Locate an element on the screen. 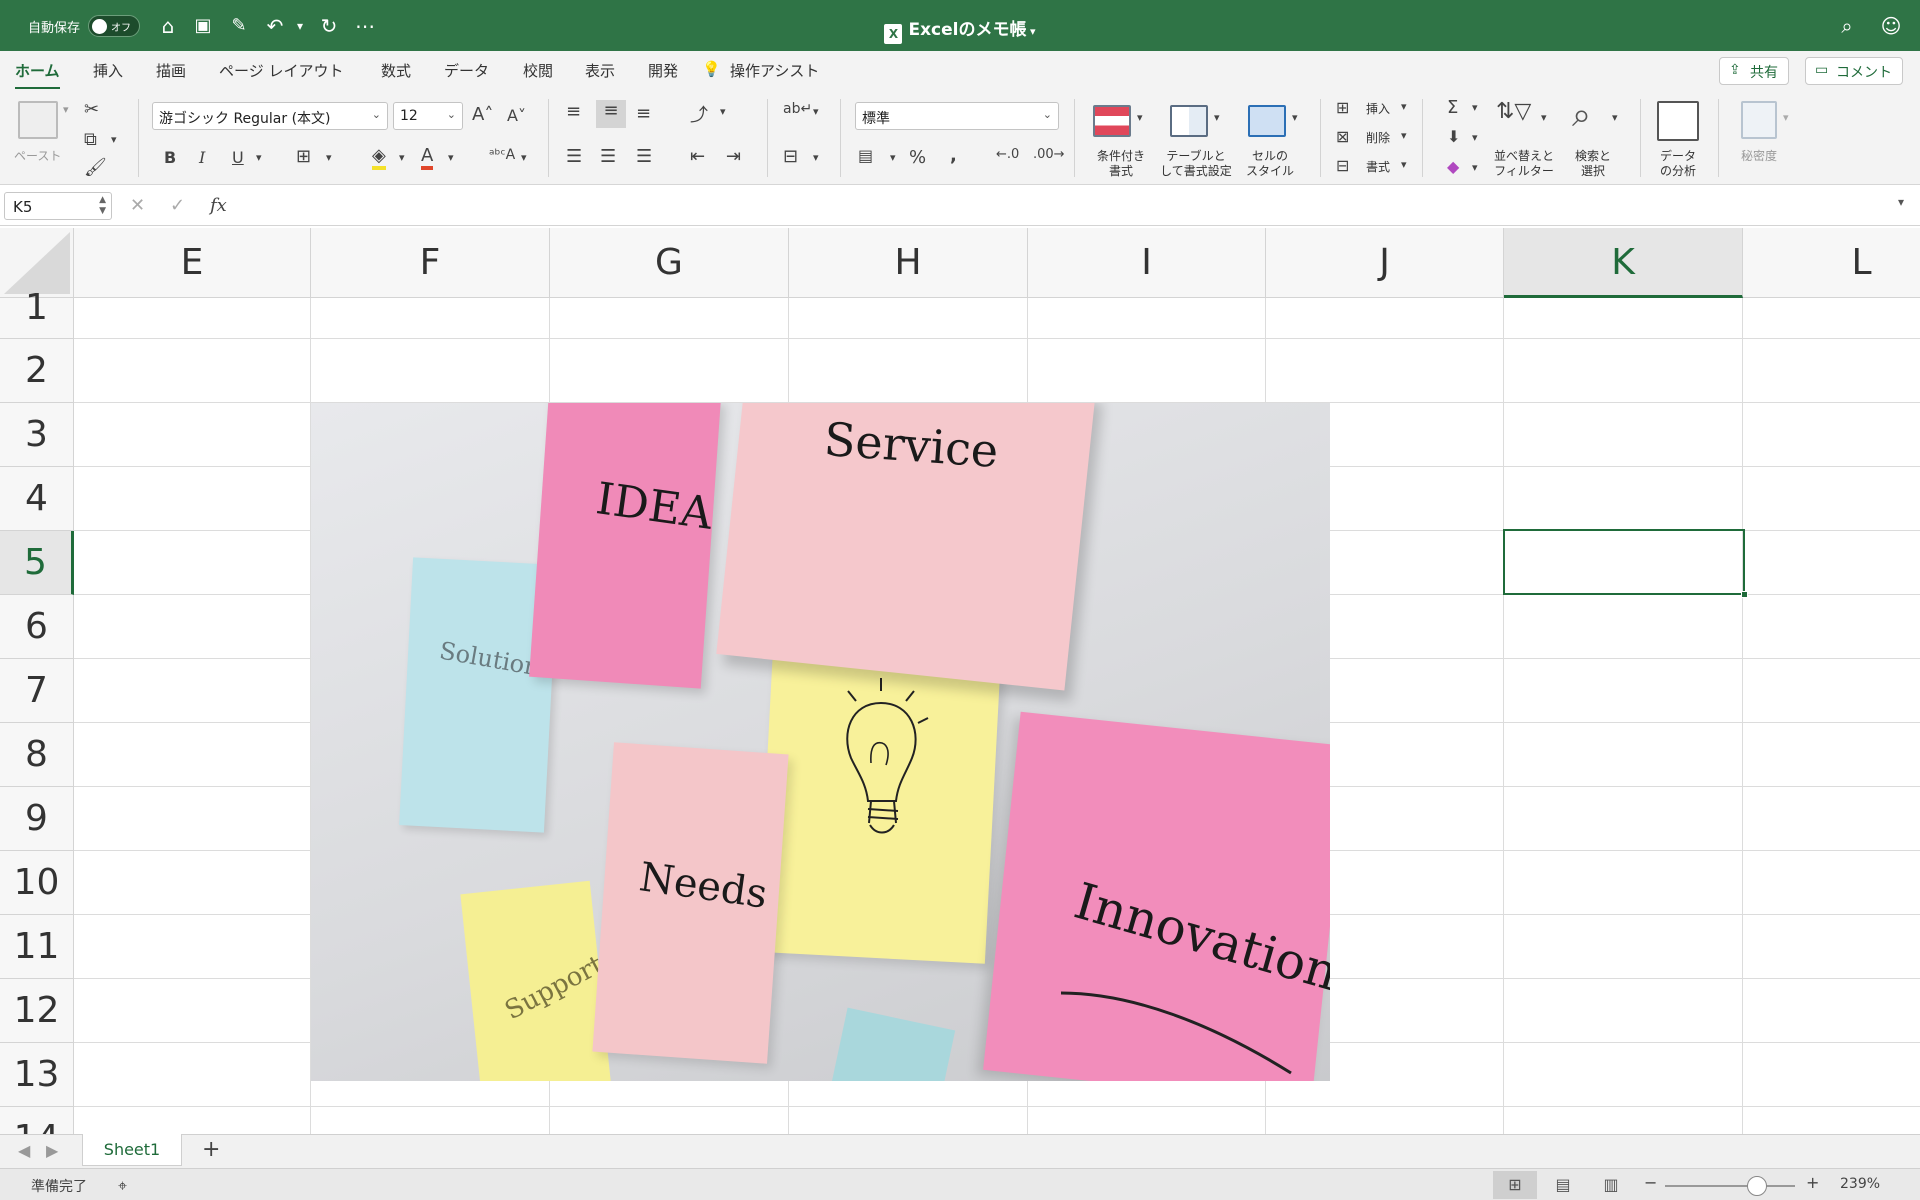 This screenshot has height=1200, width=1920. conditional-format-icon is located at coordinates (1112, 121).